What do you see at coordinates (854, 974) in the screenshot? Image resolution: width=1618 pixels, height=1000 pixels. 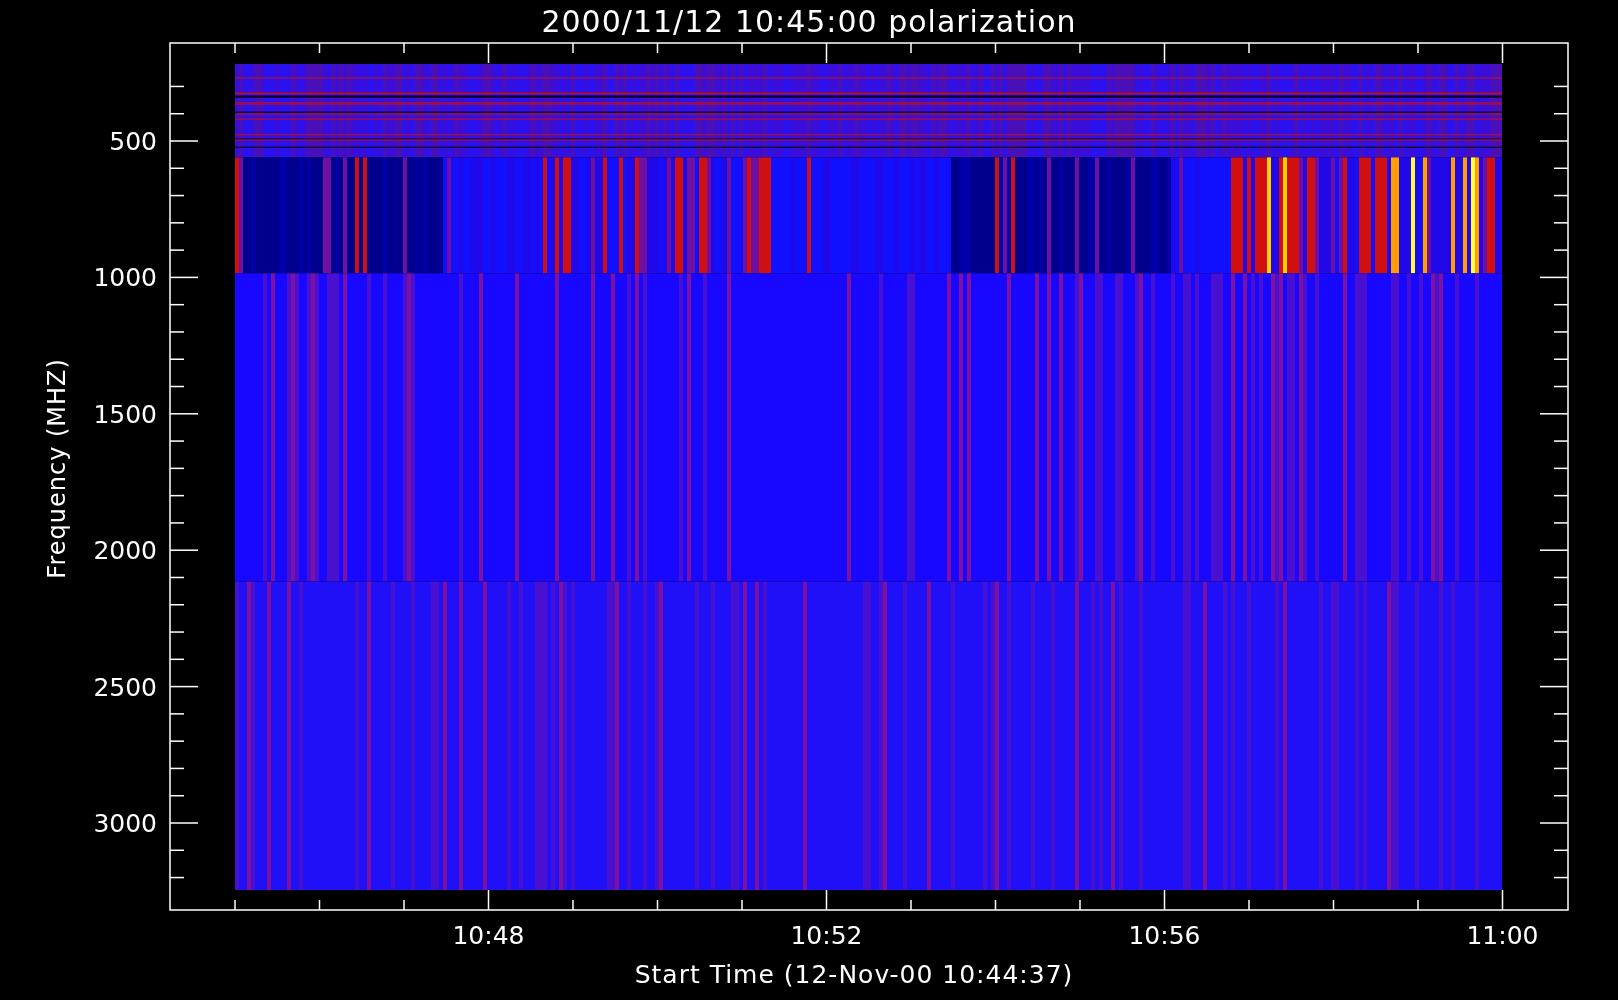 I see `x-axis-title: Start Time (12-Nov-00 10:44:37)` at bounding box center [854, 974].